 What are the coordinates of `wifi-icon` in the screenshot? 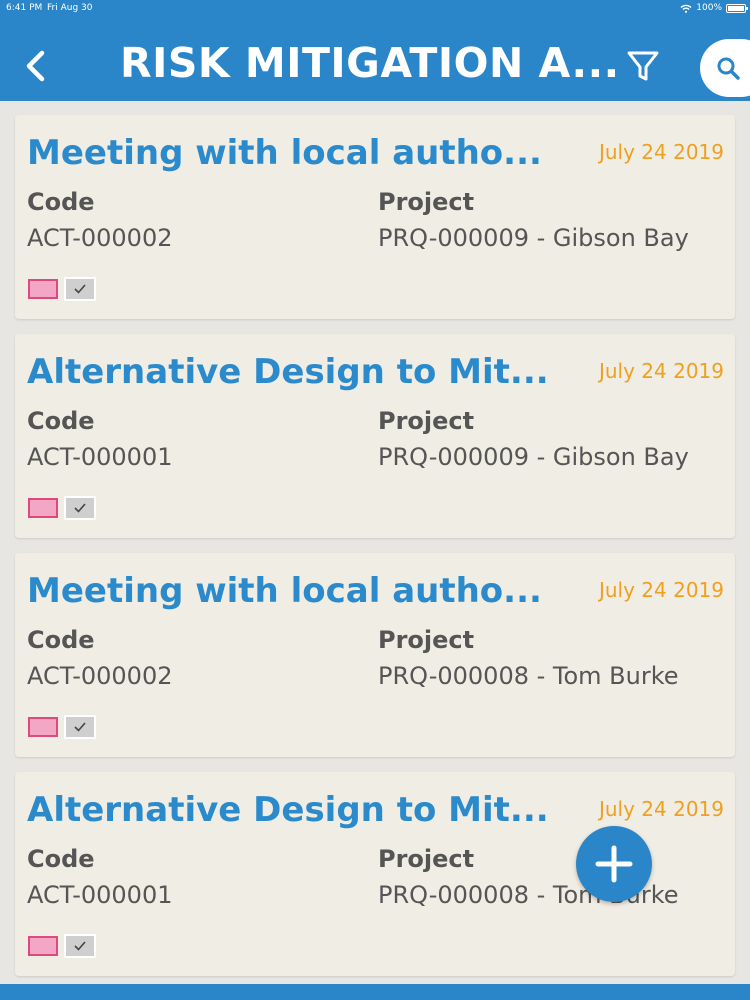 It's located at (686, 8).